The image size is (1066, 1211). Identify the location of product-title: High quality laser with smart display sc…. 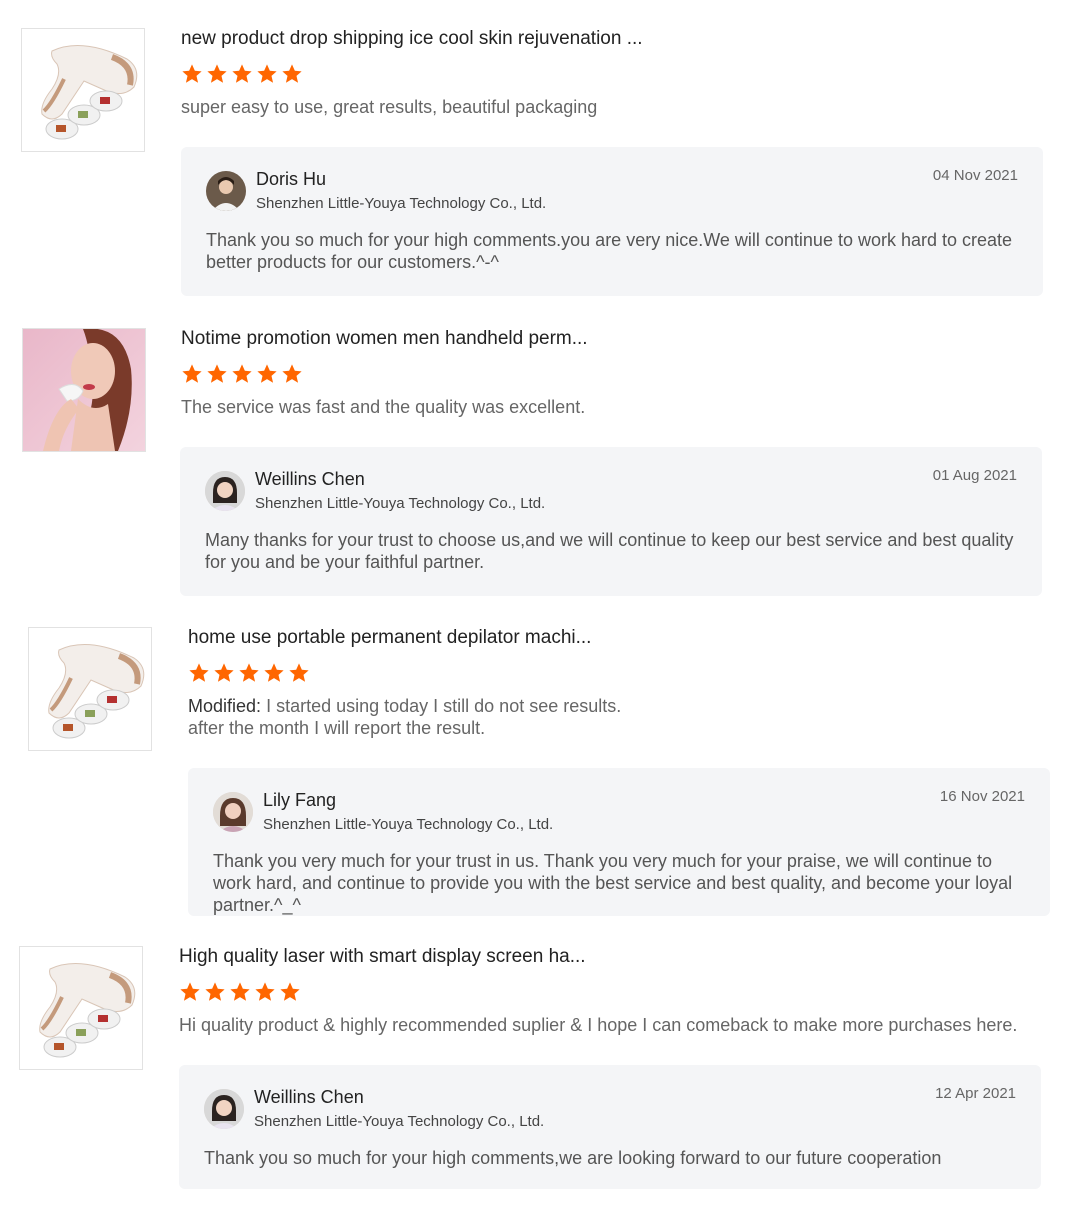
(614, 957).